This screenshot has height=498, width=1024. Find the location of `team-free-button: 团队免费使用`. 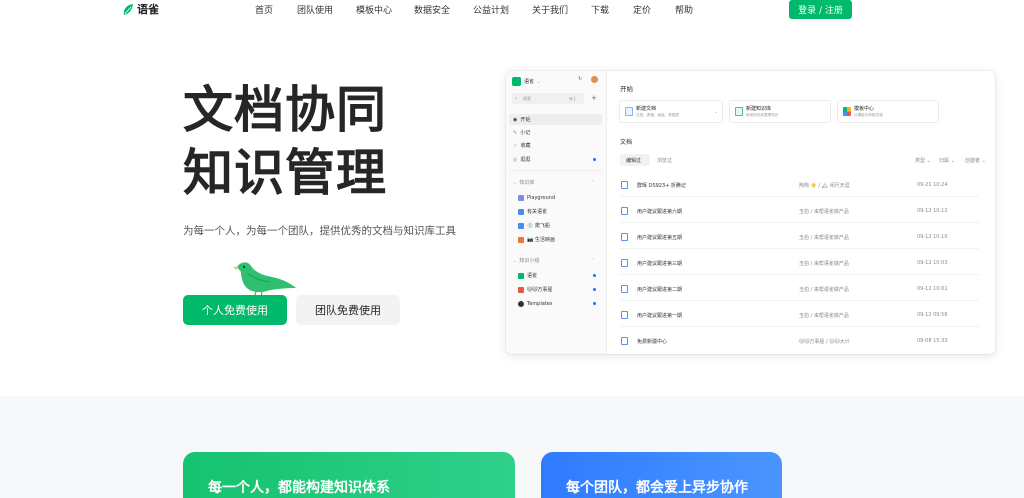

team-free-button: 团队免费使用 is located at coordinates (348, 310).